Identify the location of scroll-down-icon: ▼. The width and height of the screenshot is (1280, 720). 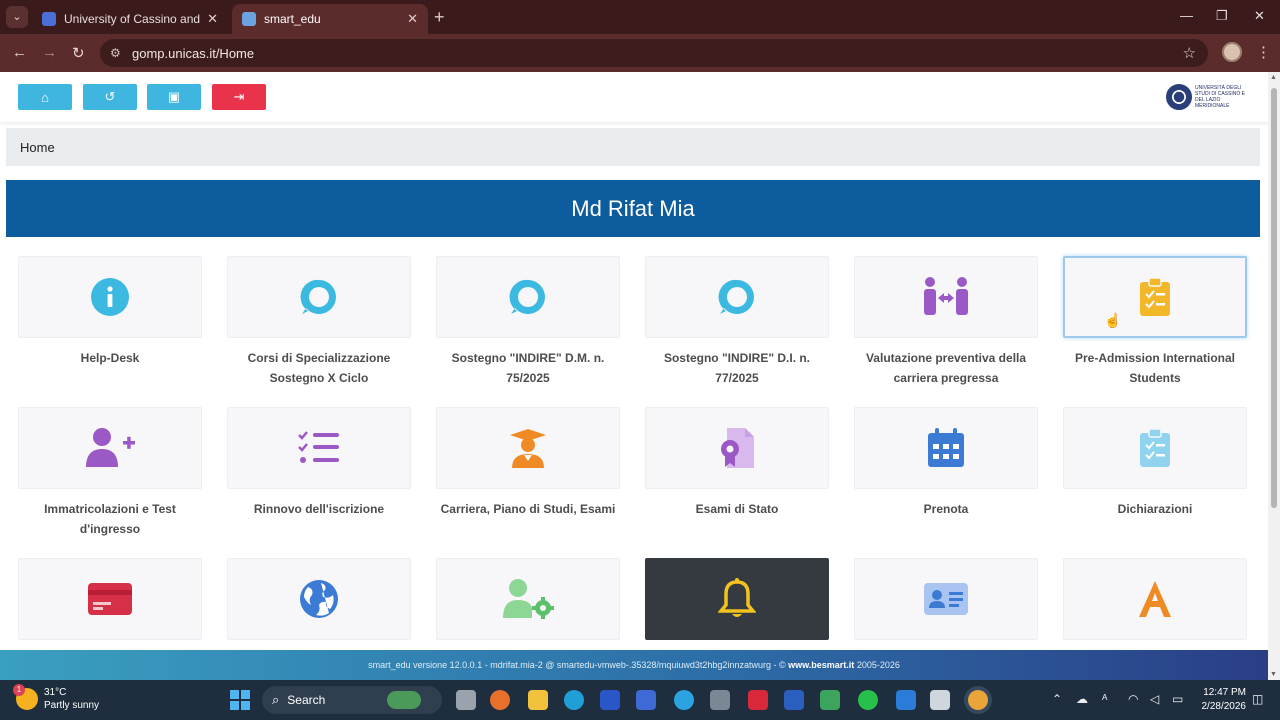
(1273, 674).